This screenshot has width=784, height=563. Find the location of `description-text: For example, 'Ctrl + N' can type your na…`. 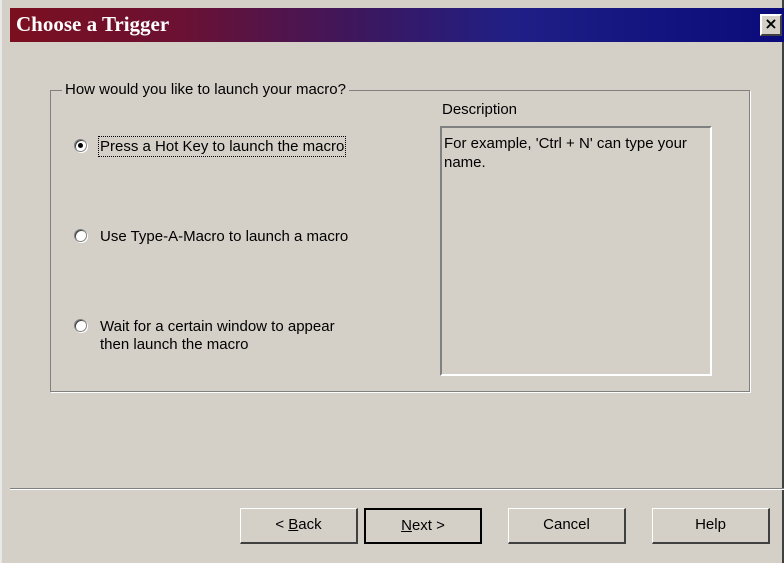

description-text: For example, 'Ctrl + N' can type your na… is located at coordinates (565, 153).